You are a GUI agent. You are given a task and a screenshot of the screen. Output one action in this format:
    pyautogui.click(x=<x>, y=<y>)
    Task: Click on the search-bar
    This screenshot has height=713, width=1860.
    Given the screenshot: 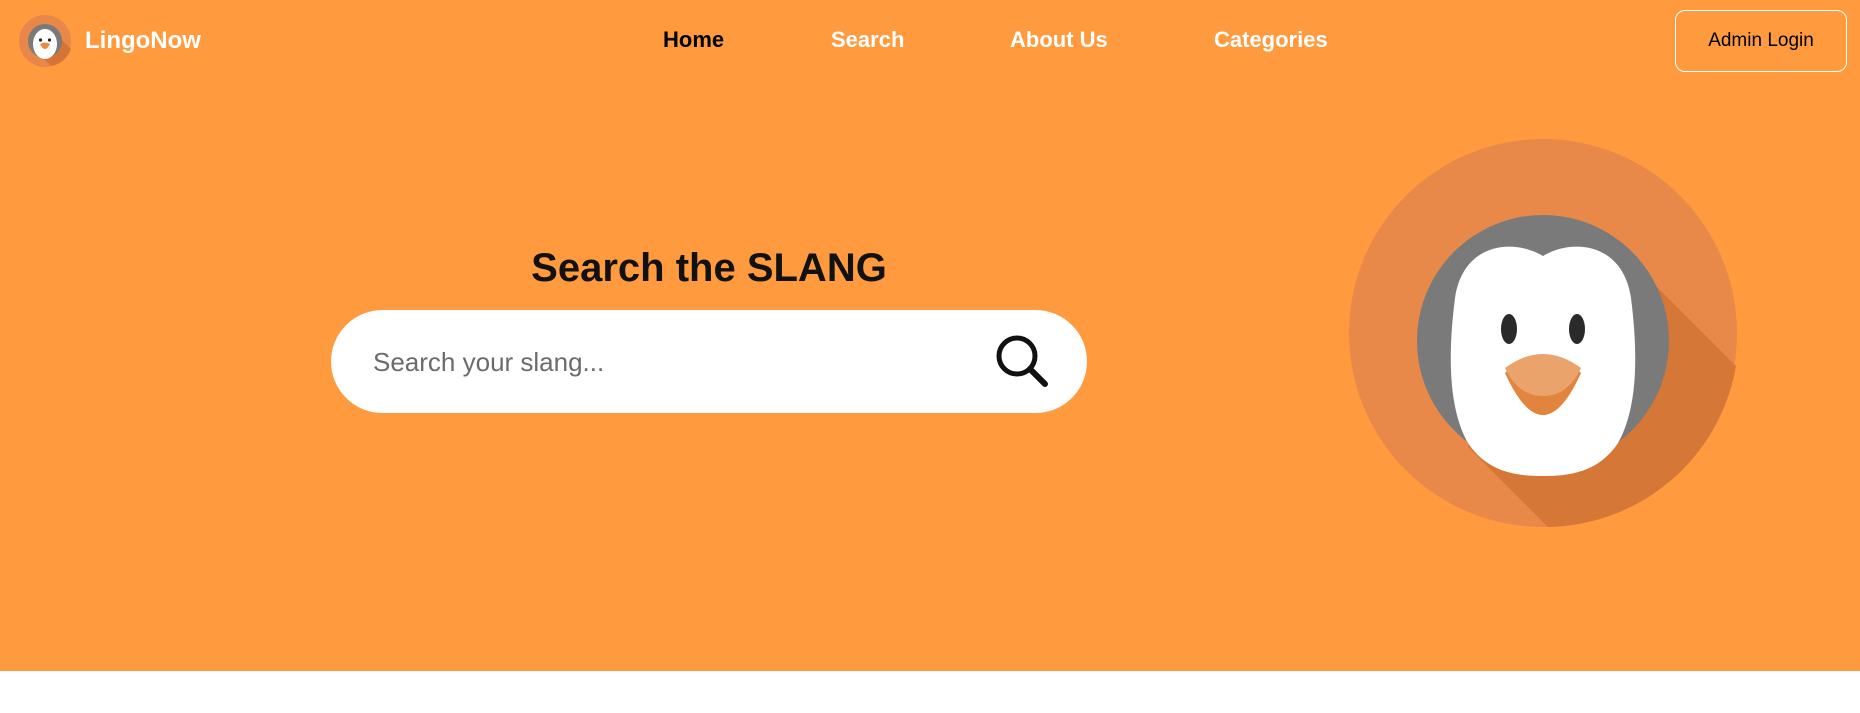 What is the action you would take?
    pyautogui.click(x=709, y=361)
    